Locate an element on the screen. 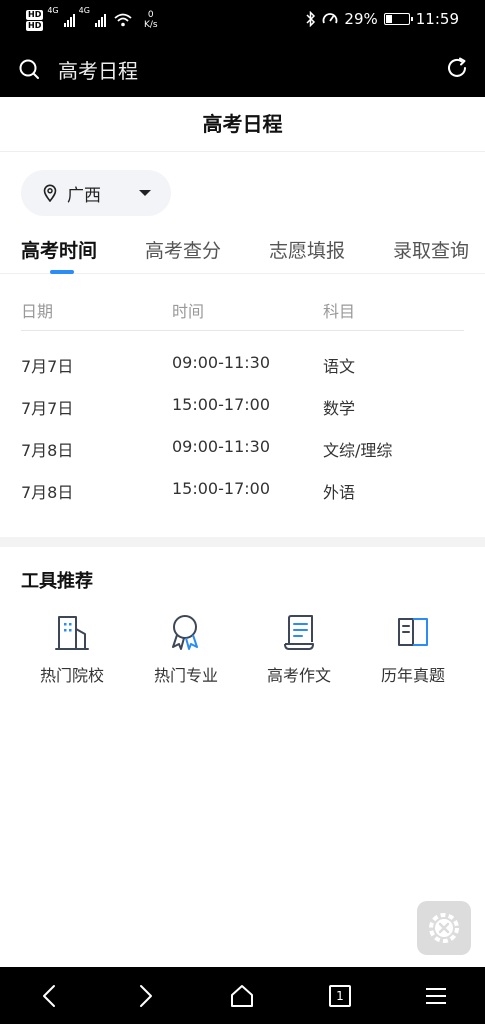  tool-label: 历年真题 is located at coordinates (412, 675).